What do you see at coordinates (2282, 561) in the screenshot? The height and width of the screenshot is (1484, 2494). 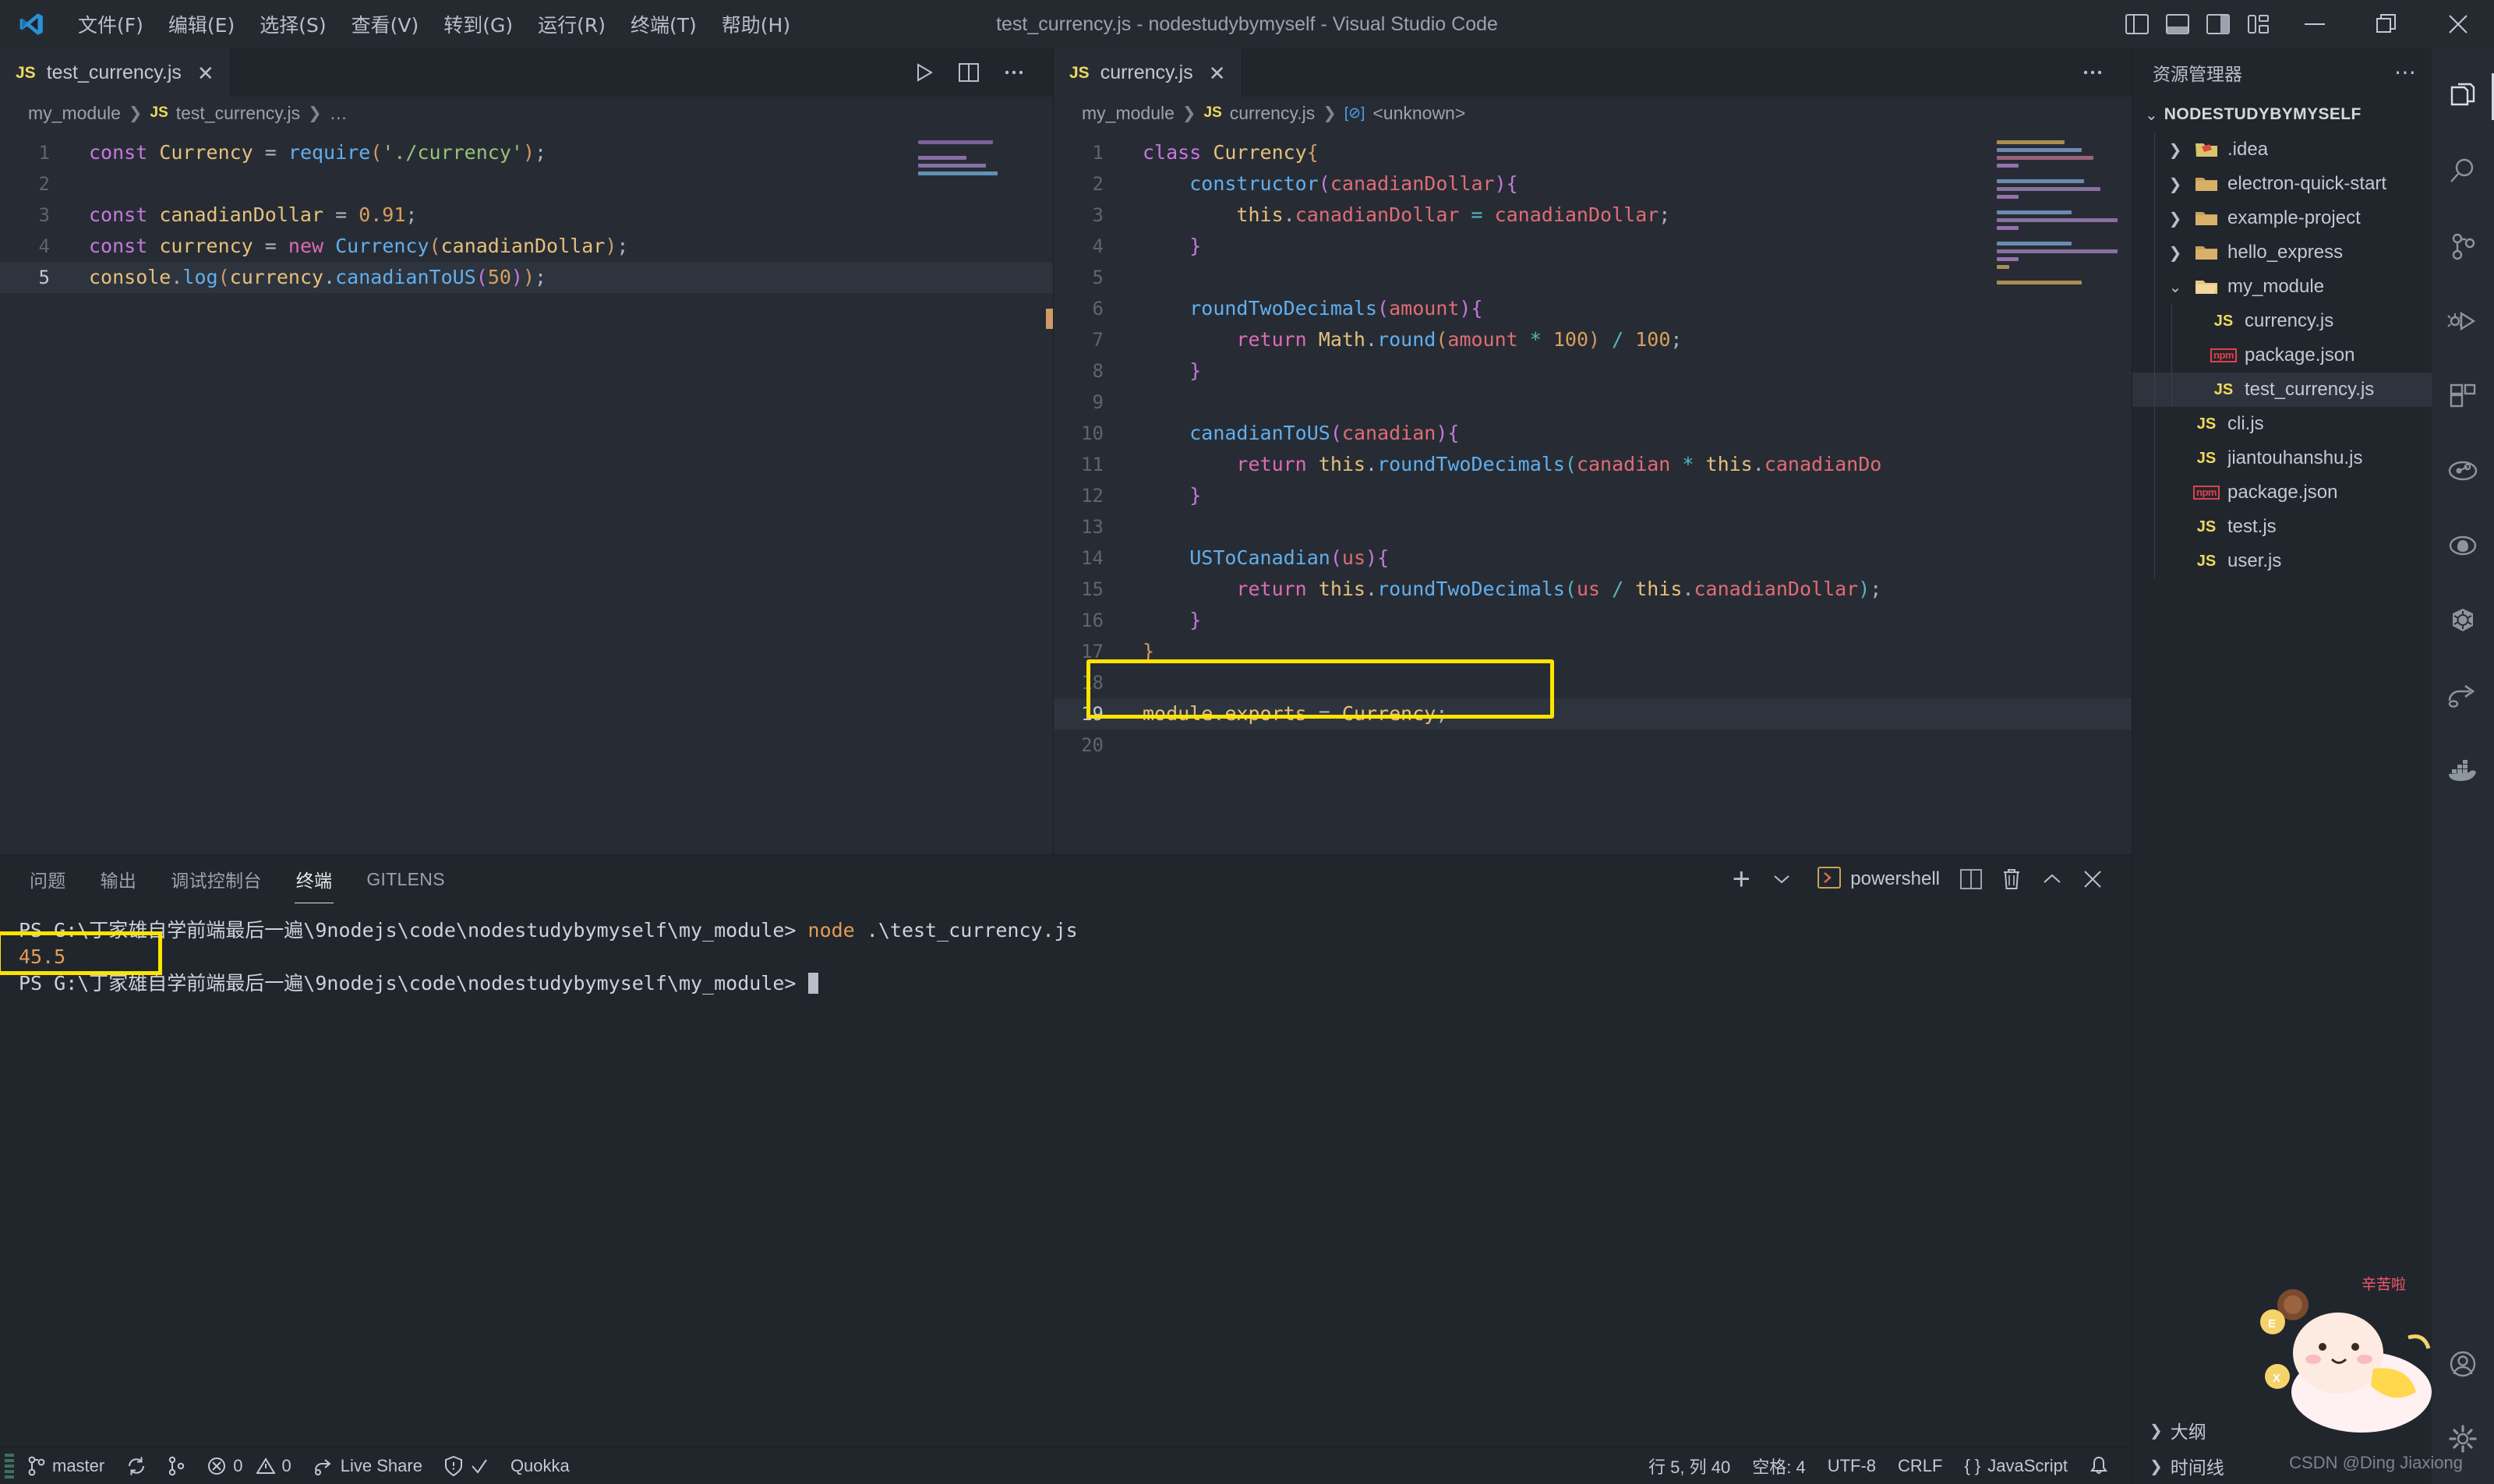 I see `tree-file-row: JS user.js` at bounding box center [2282, 561].